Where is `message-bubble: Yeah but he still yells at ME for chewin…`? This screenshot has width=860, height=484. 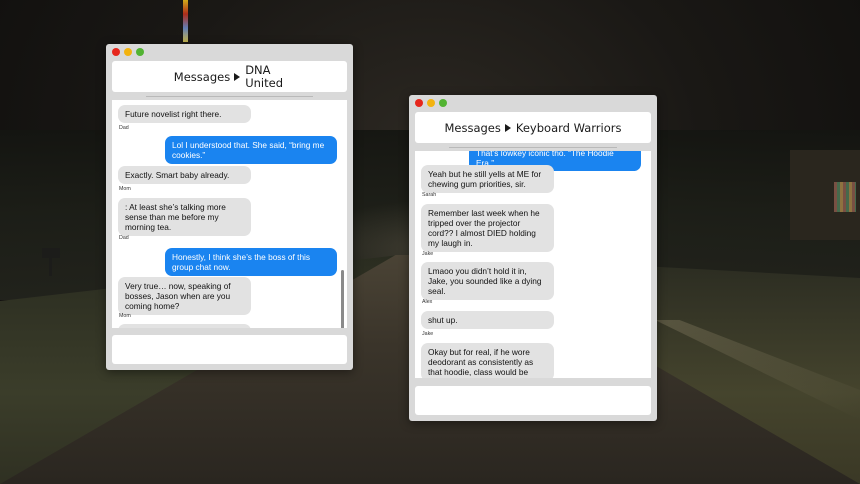
message-bubble: Yeah but he still yells at ME for chewin… is located at coordinates (487, 179).